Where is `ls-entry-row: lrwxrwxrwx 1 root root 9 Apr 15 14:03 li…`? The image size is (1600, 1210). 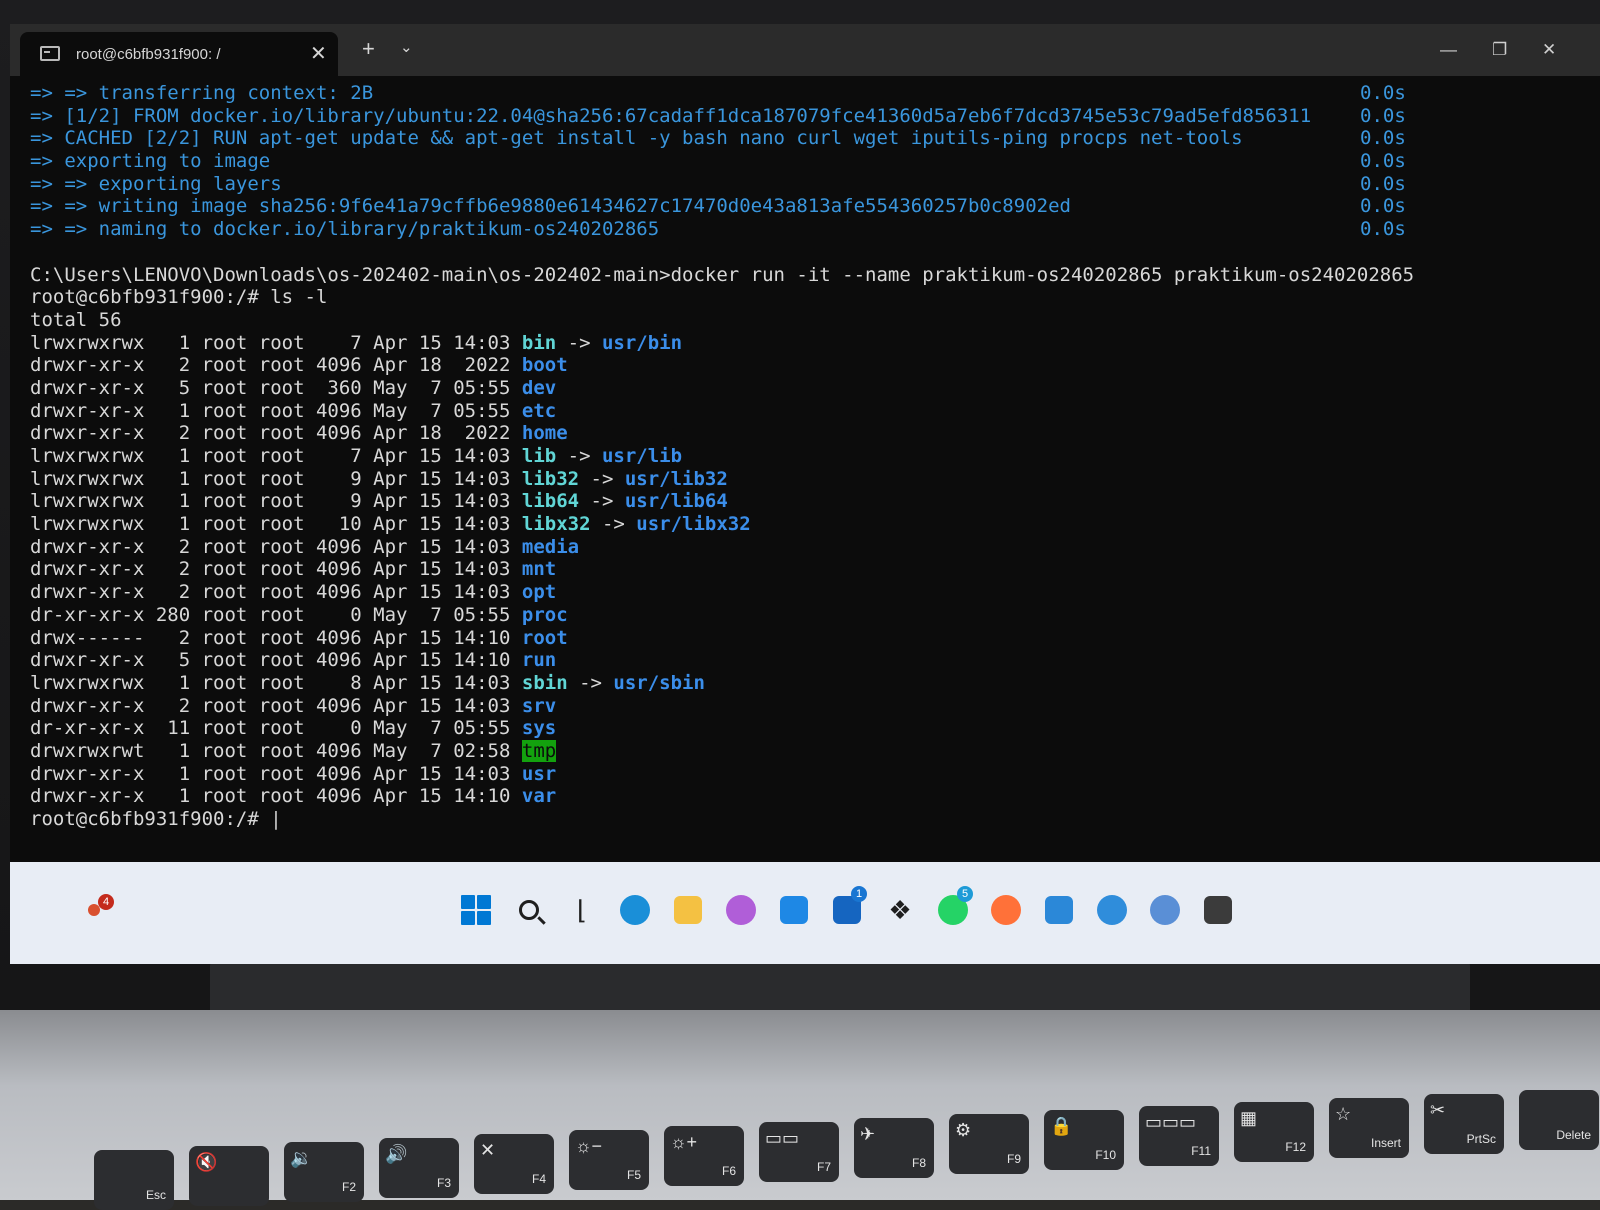
ls-entry-row: lrwxrwxrwx 1 root root 9 Apr 15 14:03 li… is located at coordinates (800, 479).